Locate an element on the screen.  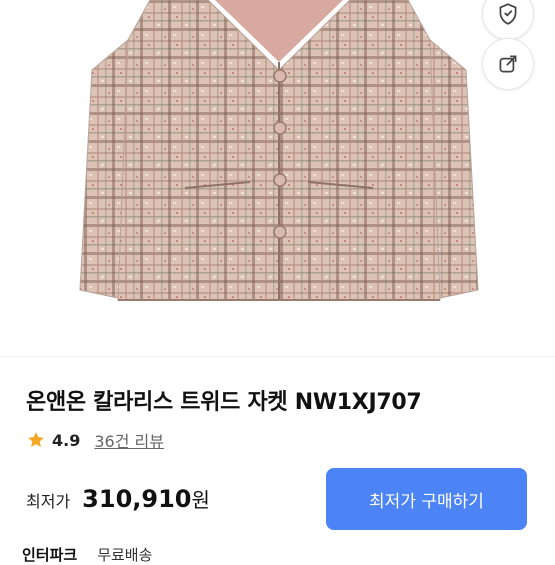
heart-shield-icon is located at coordinates (508, 14).